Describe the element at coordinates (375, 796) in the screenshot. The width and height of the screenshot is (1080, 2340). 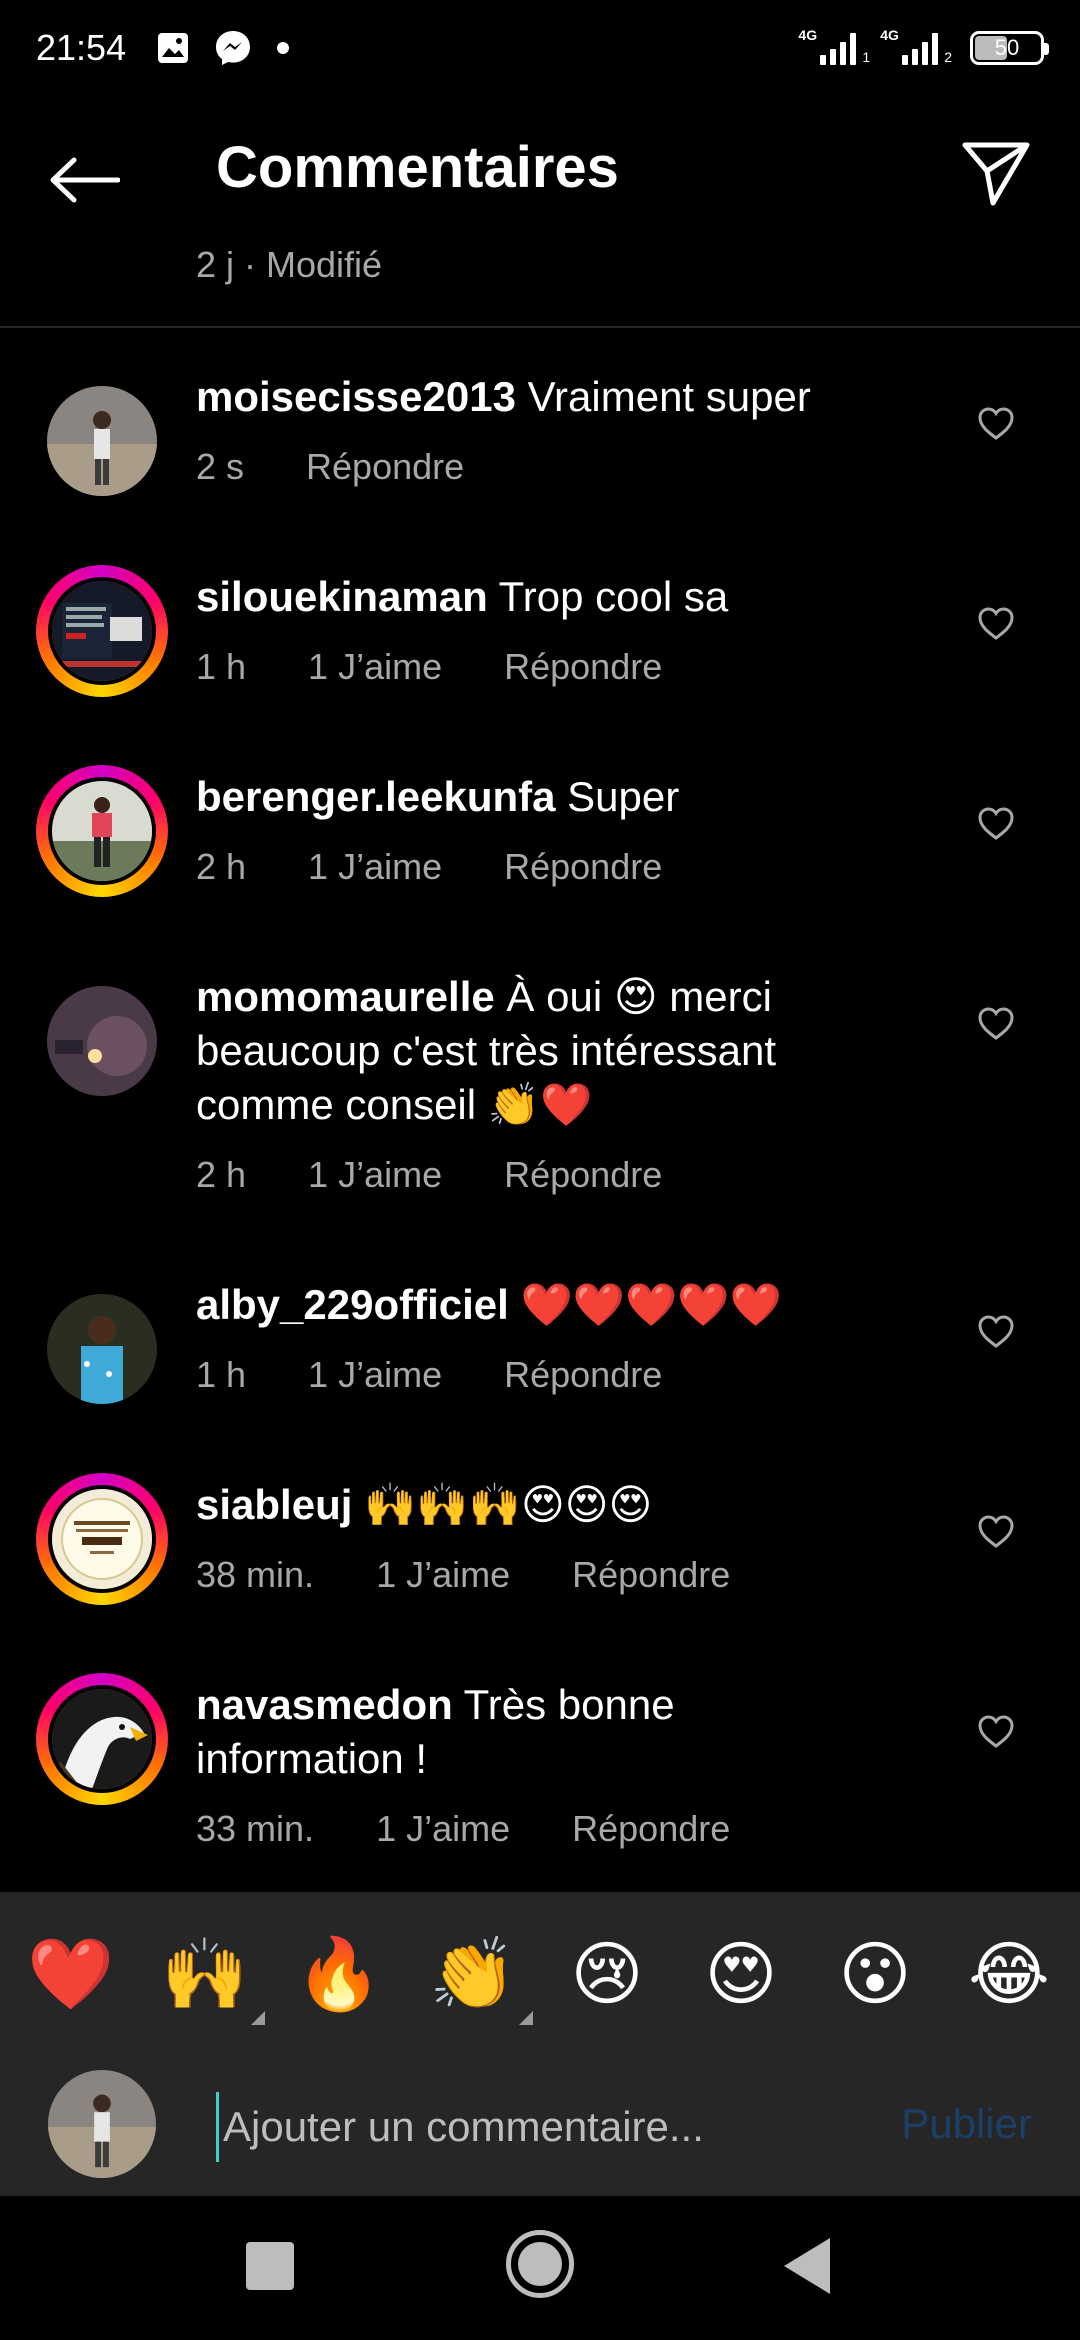
I see `comment-username: berenger.leekunfa` at that location.